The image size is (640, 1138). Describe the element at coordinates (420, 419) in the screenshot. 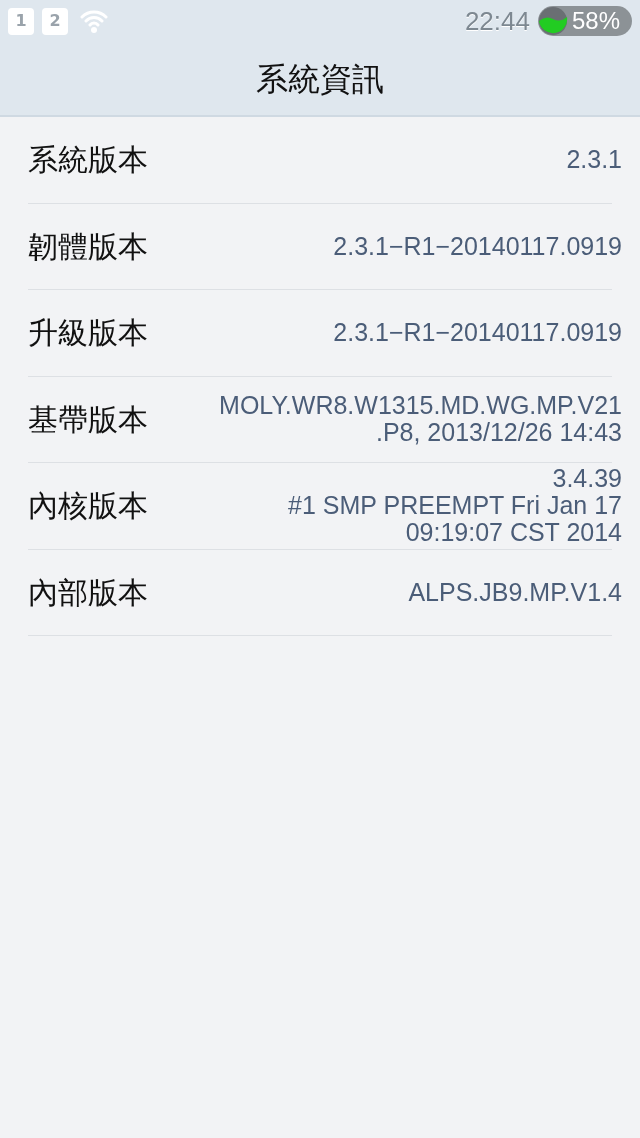

I see `row-value: MOLY.WR8.W1315.MD.WG.MP.V21 .P8, 2013/12/26 14:43` at that location.